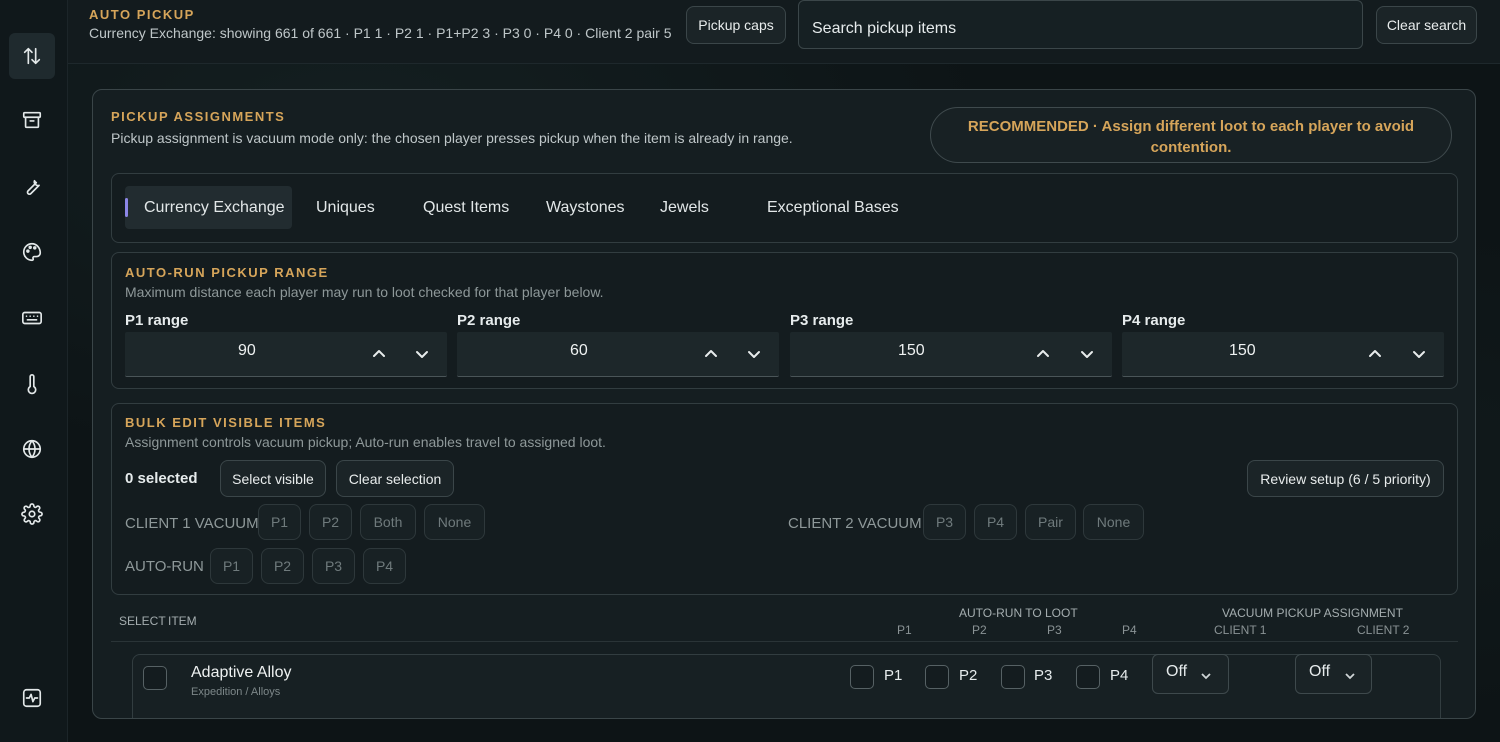  What do you see at coordinates (1080, 24) in the screenshot?
I see `search-input` at bounding box center [1080, 24].